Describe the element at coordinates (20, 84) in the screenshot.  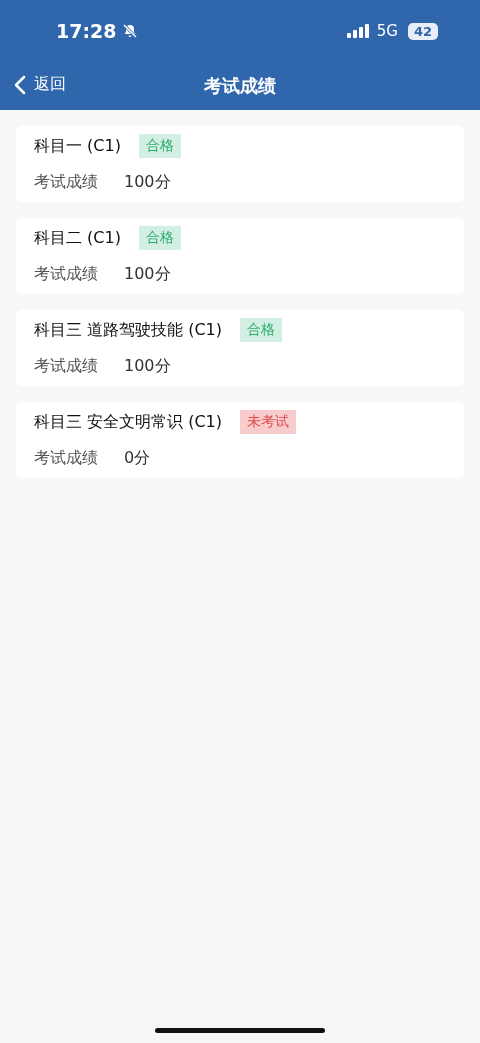
I see `chevron-left-icon` at that location.